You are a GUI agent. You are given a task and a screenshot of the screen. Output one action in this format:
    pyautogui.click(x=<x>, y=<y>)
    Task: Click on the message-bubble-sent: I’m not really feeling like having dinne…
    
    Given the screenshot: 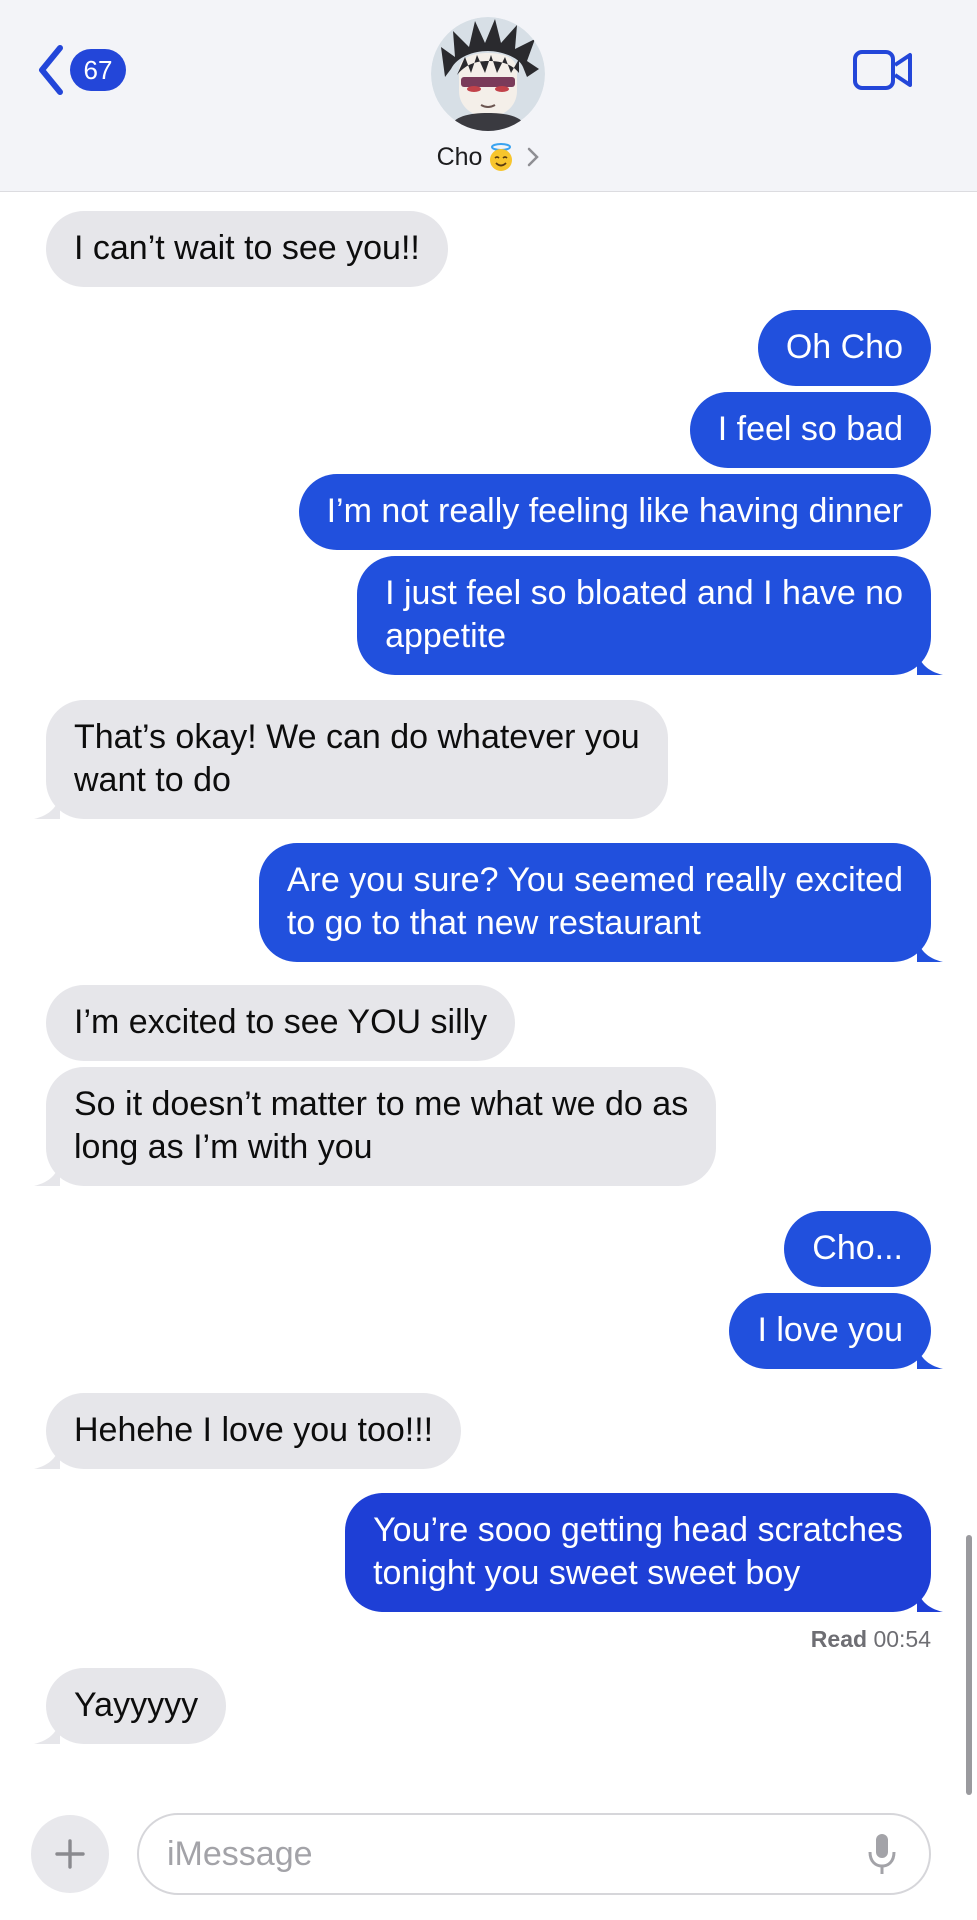 What is the action you would take?
    pyautogui.click(x=614, y=512)
    